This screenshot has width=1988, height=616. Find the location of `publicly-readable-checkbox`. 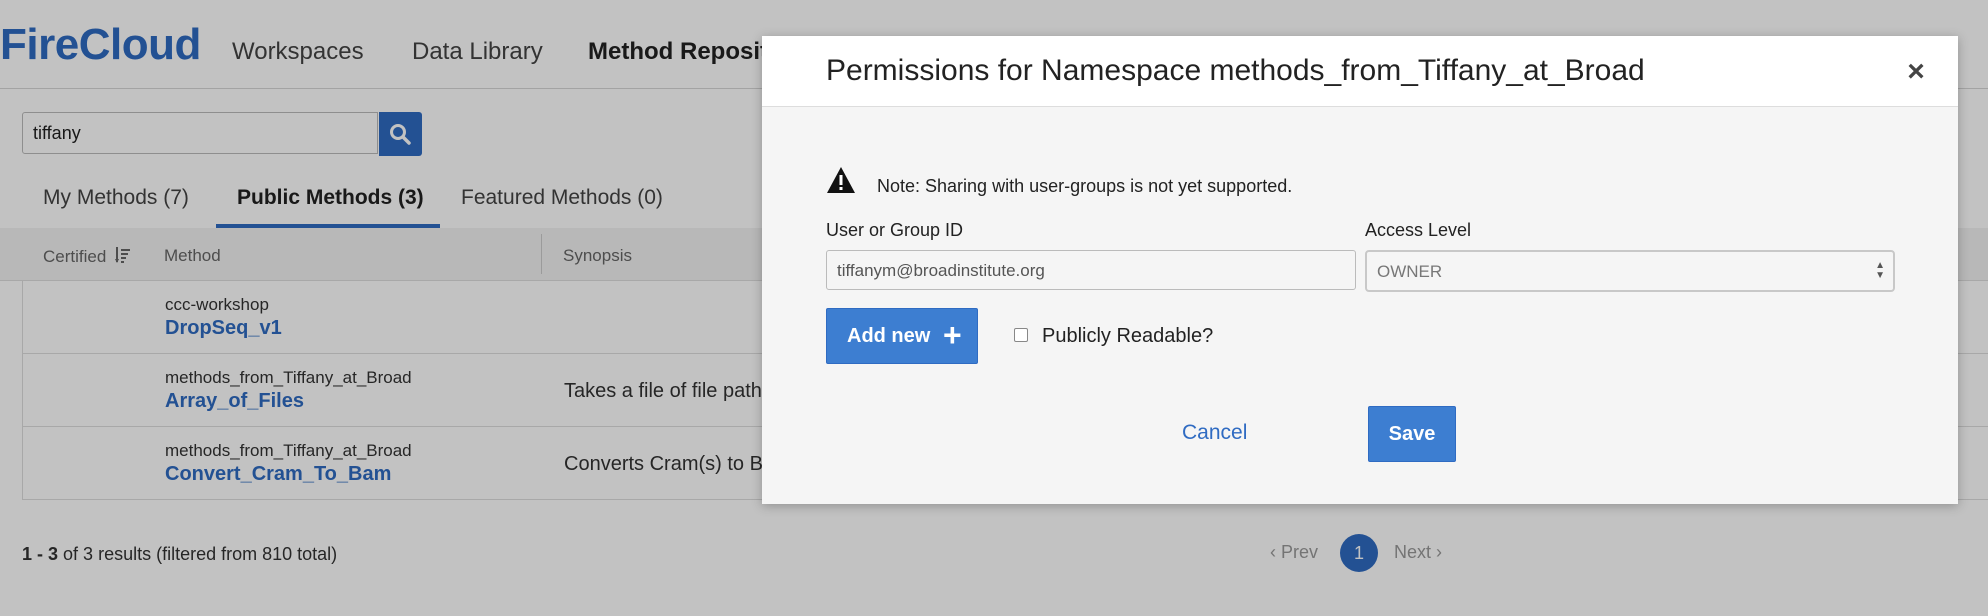

publicly-readable-checkbox is located at coordinates (1021, 335).